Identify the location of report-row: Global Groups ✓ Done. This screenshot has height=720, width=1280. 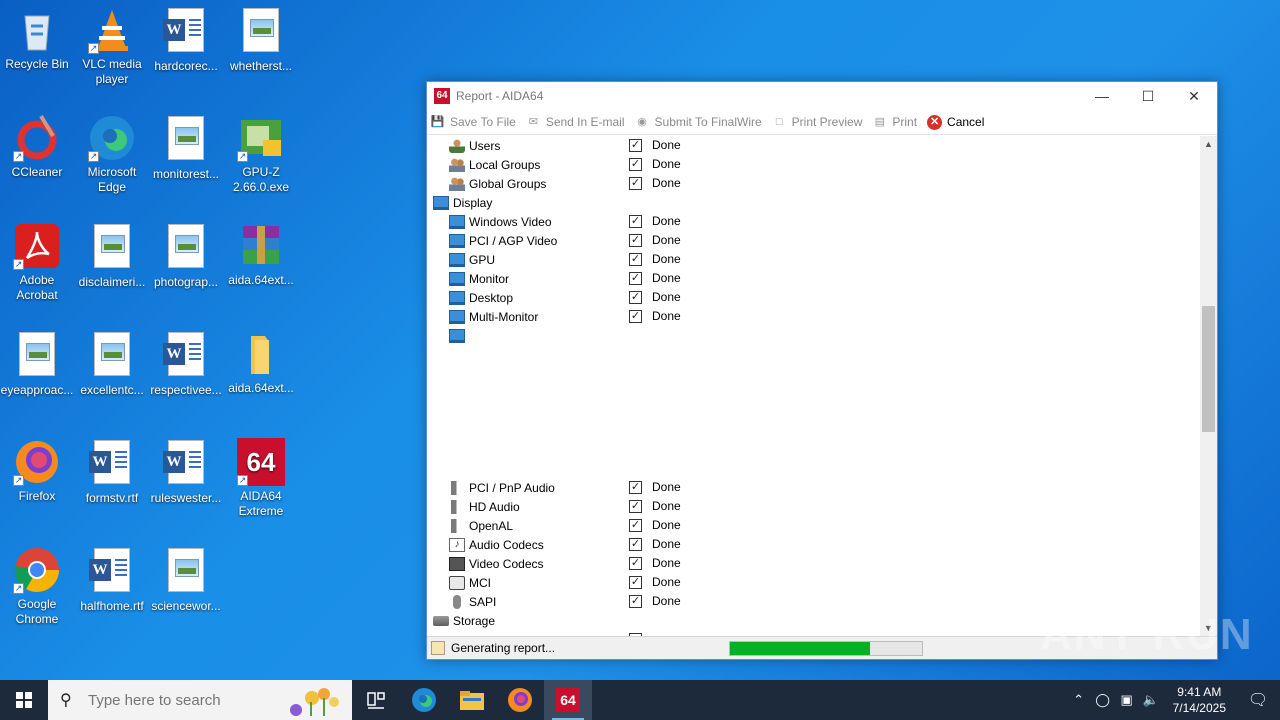
(813, 183).